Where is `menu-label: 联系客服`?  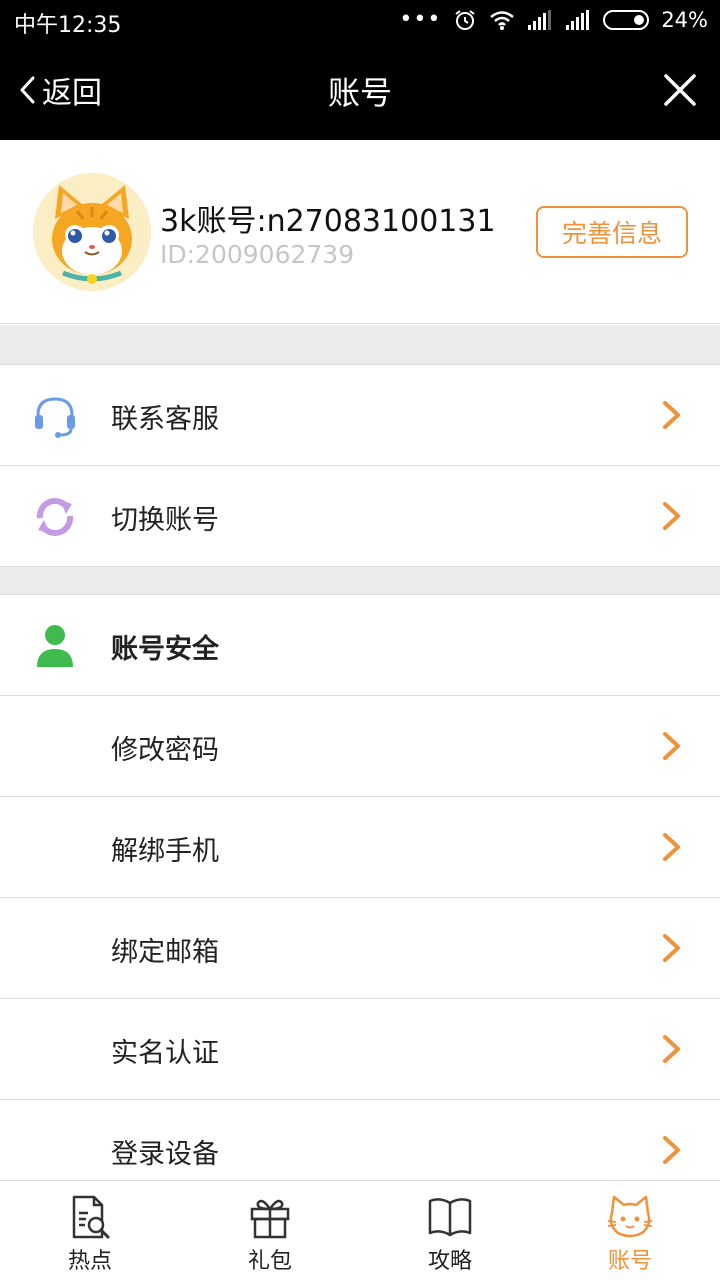 menu-label: 联系客服 is located at coordinates (165, 419).